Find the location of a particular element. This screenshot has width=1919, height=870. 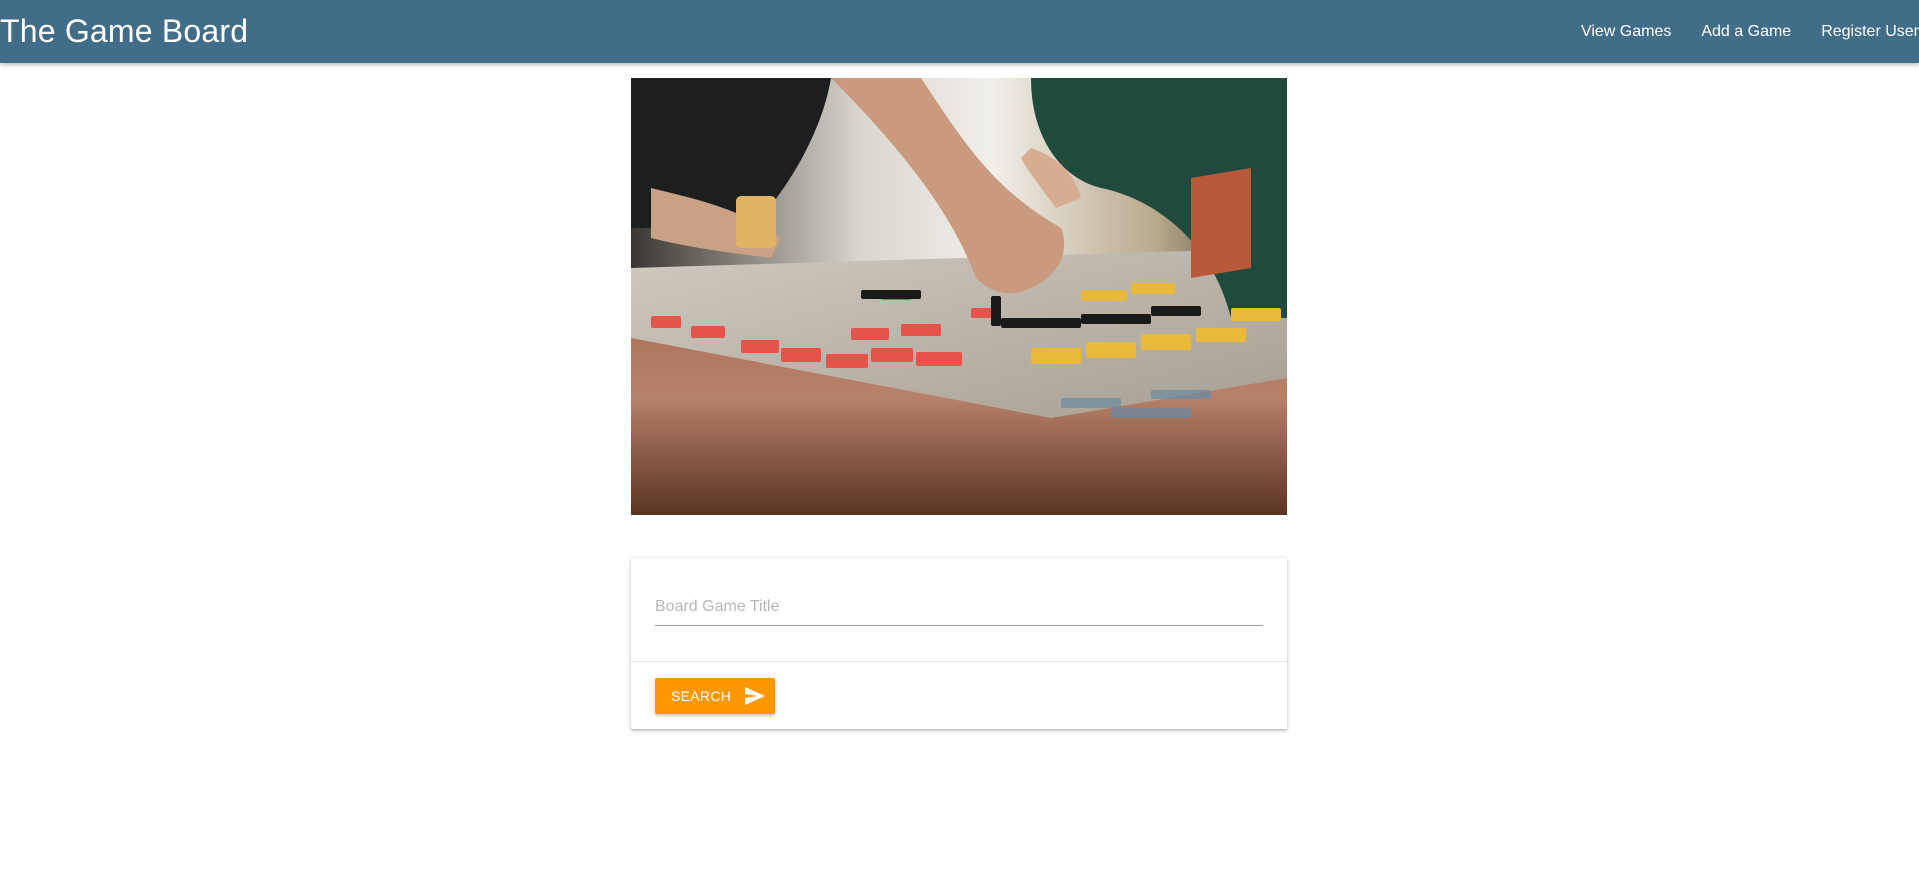

search-button: Search is located at coordinates (715, 696).